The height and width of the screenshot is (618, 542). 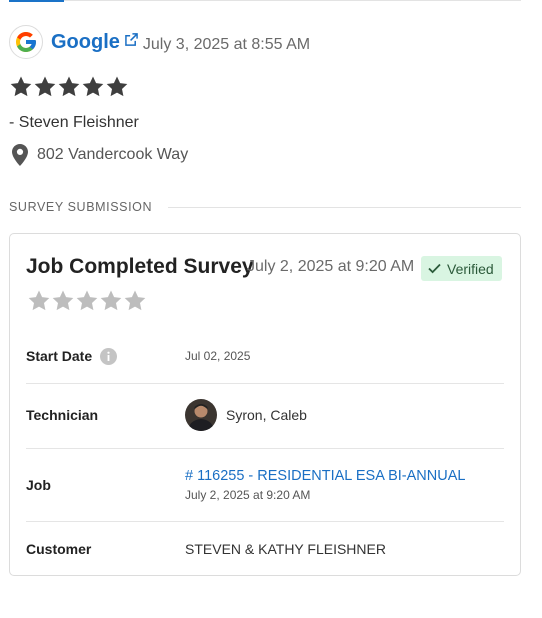 I want to click on customer-row: Customer STEVEN & KATHY FLEISHNER, so click(x=265, y=549).